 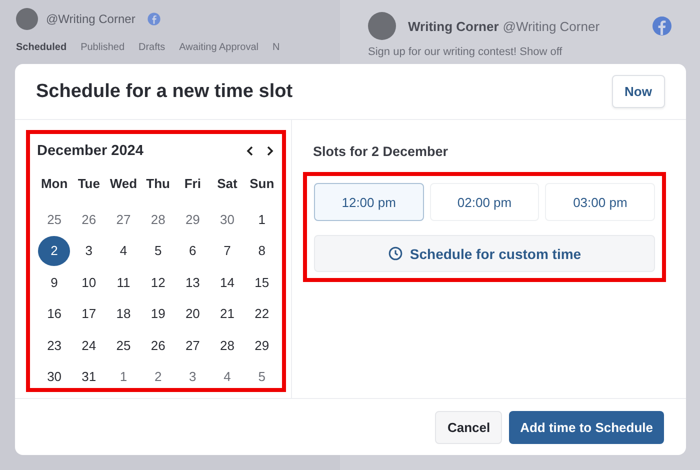 What do you see at coordinates (88, 184) in the screenshot?
I see `weekday-label: Tue` at bounding box center [88, 184].